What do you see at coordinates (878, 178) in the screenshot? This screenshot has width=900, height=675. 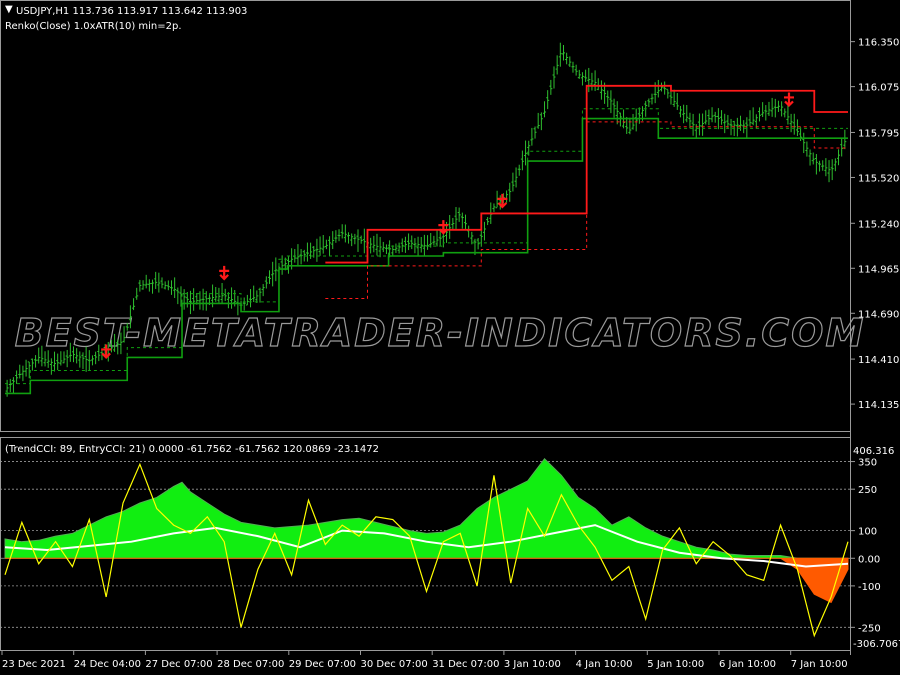 I see `price-tick-label: 115.520` at bounding box center [878, 178].